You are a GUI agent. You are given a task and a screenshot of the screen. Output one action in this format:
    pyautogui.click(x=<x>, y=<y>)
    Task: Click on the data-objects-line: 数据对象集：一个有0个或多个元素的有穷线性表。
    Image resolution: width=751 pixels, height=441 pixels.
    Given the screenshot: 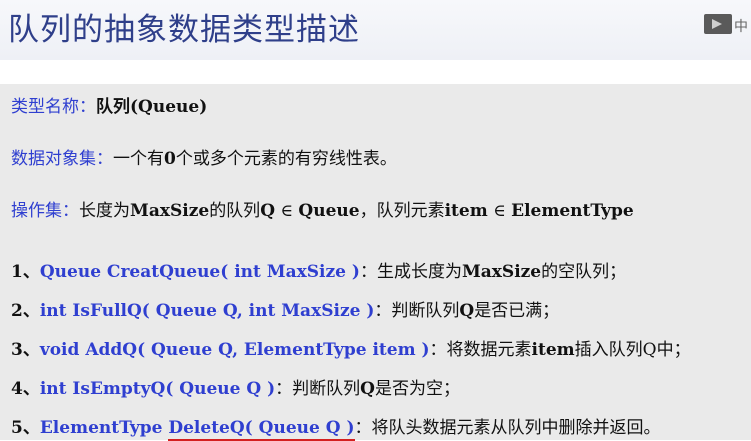 What is the action you would take?
    pyautogui.click(x=204, y=156)
    